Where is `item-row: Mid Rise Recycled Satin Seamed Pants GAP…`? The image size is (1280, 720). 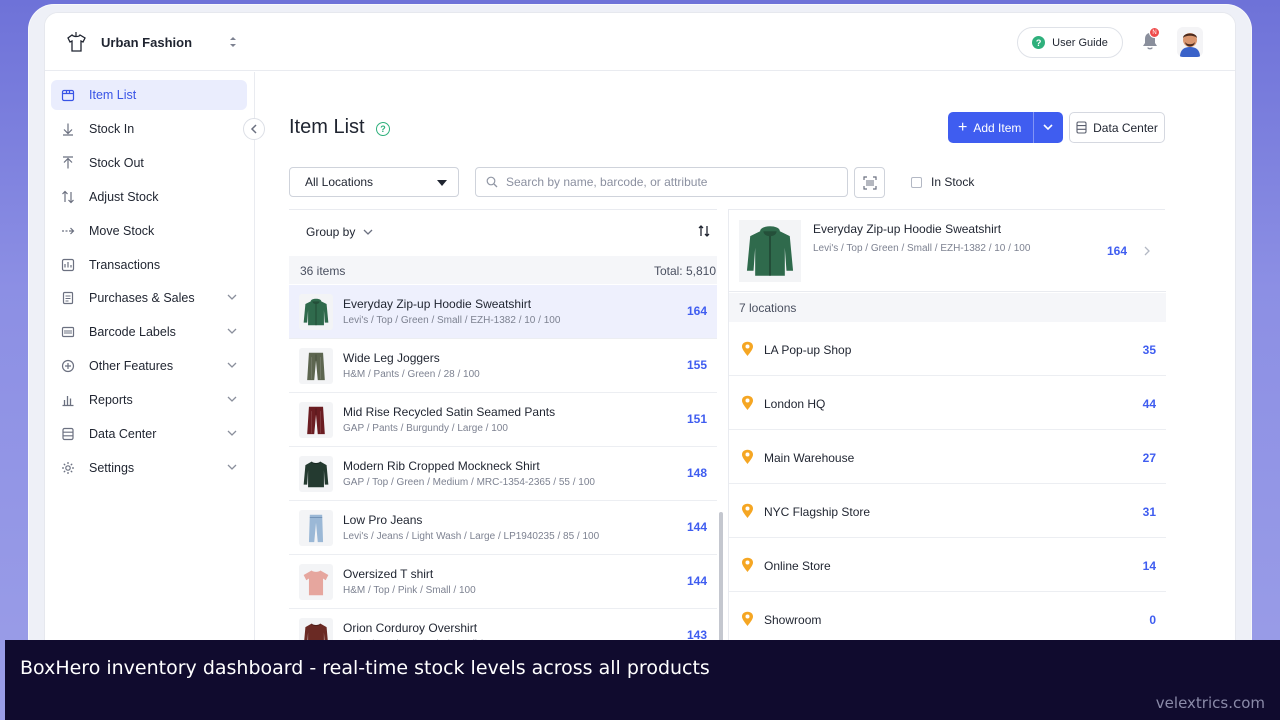
item-row: Mid Rise Recycled Satin Seamed Pants GAP… is located at coordinates (503, 420).